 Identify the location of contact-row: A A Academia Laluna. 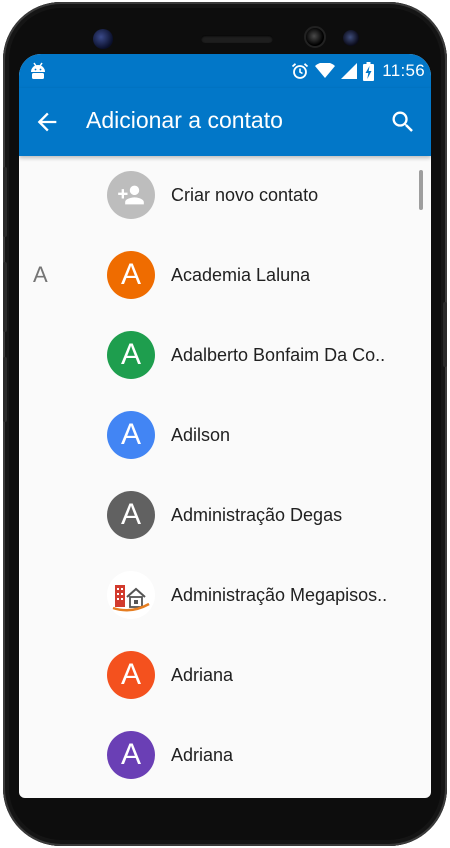
(225, 276).